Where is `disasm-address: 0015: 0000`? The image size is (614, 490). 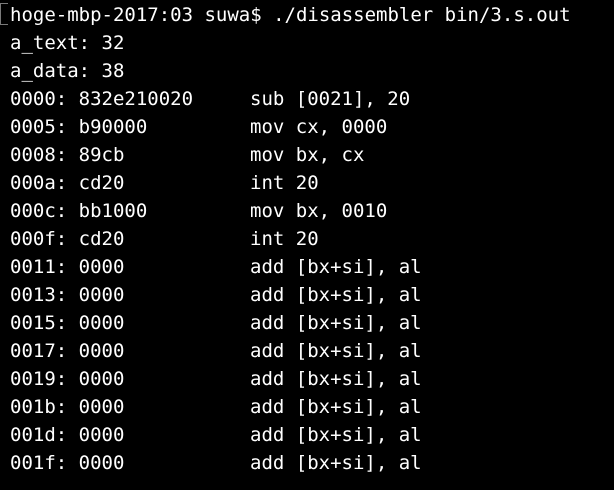 disasm-address: 0015: 0000 is located at coordinates (67, 323).